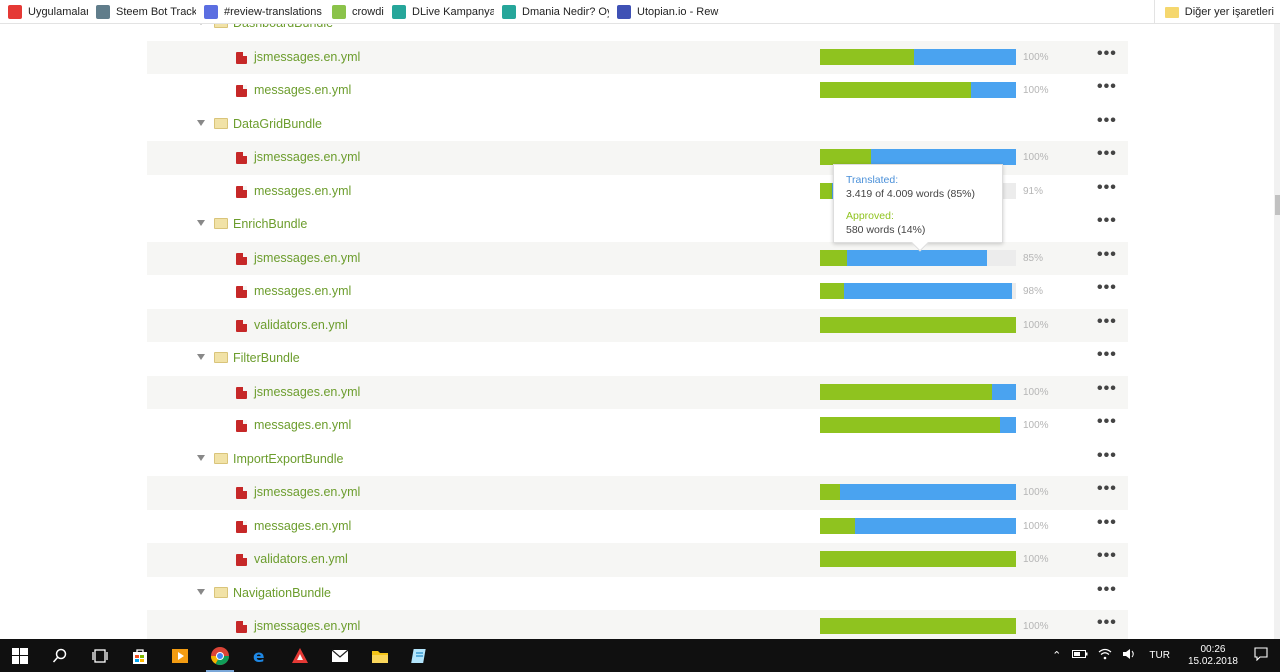  I want to click on store-icon, so click(140, 655).